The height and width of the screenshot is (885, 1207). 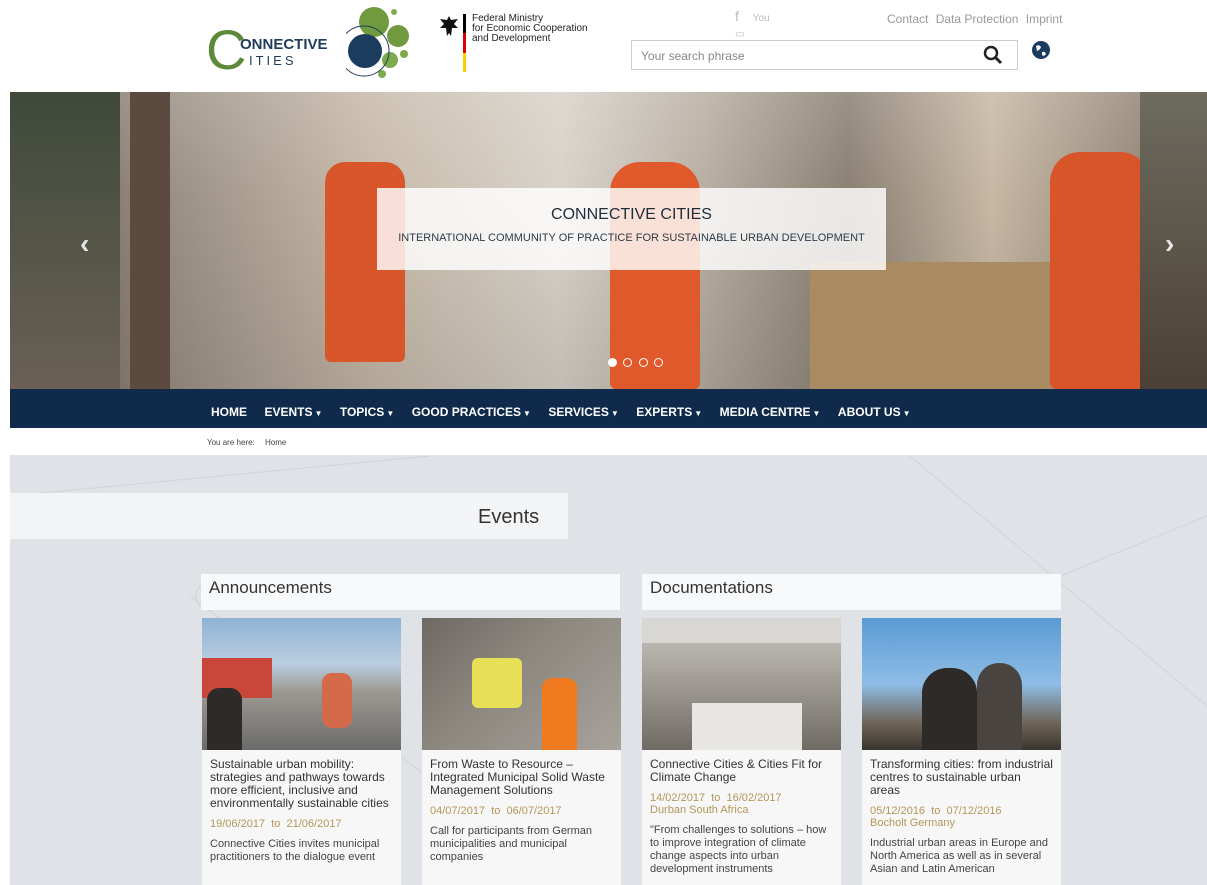 I want to click on nav-item-topics: TOPICS ▼, so click(x=367, y=412).